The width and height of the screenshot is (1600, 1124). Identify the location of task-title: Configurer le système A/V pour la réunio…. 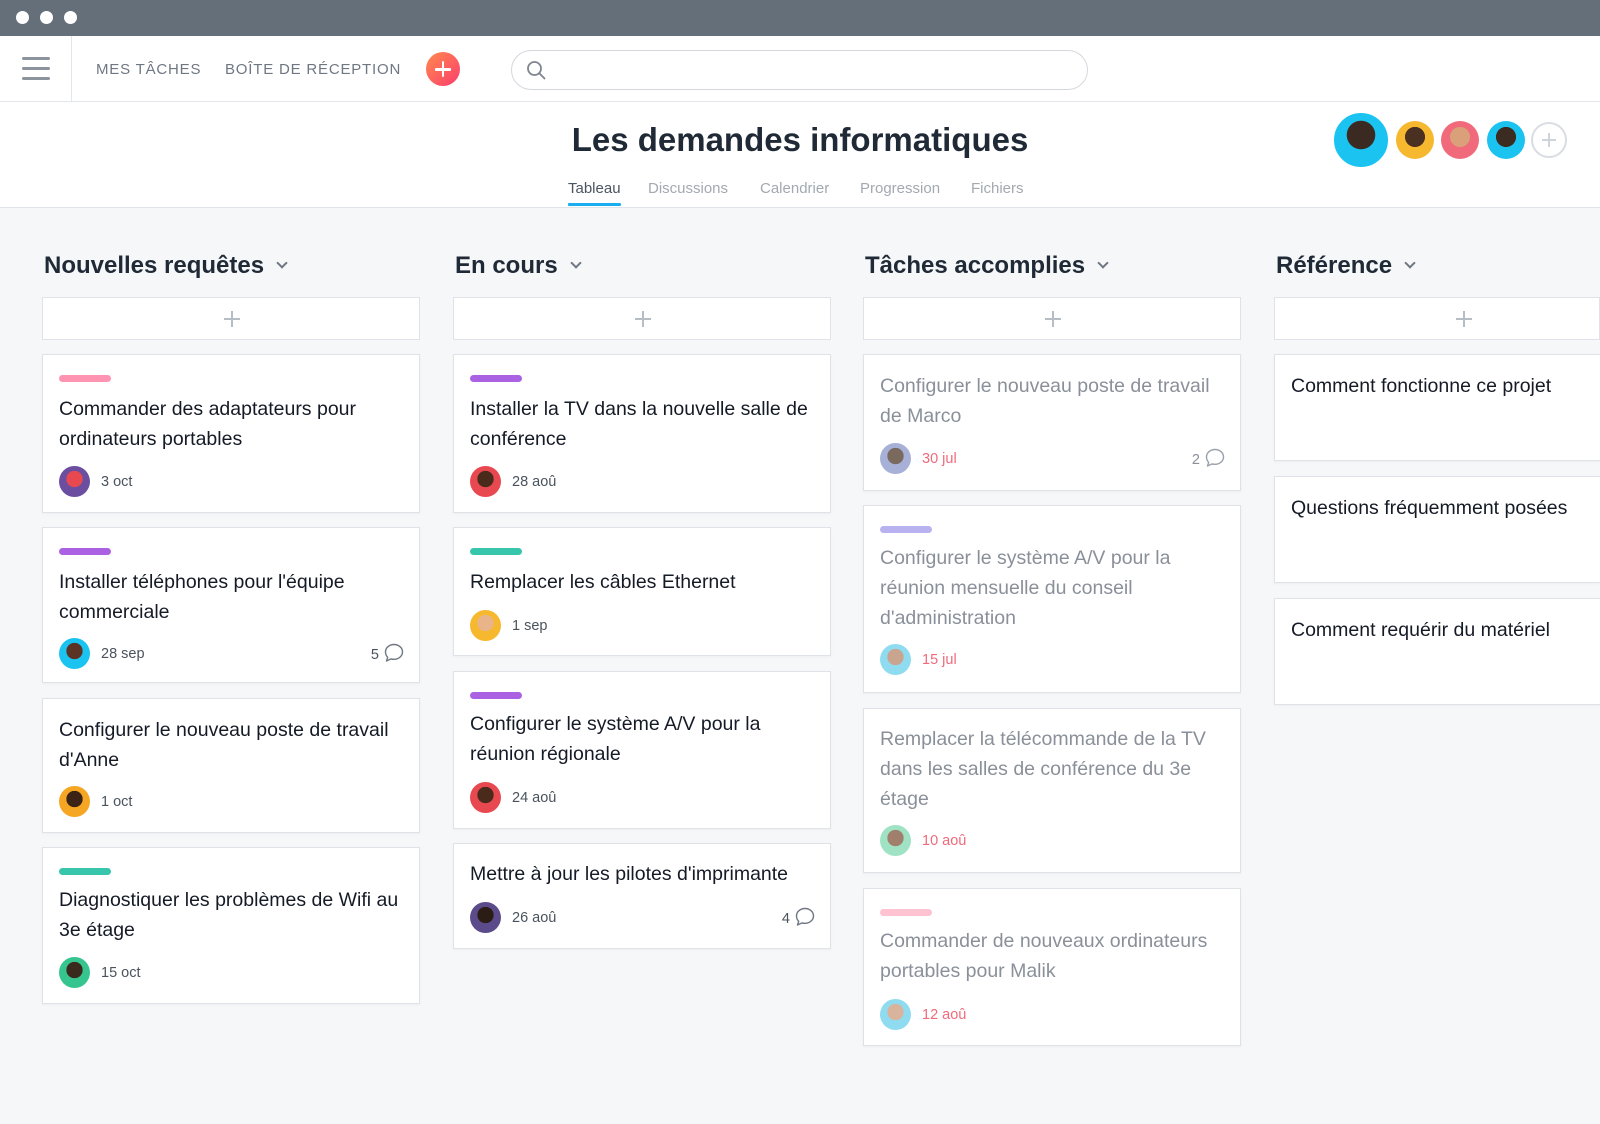
(615, 739).